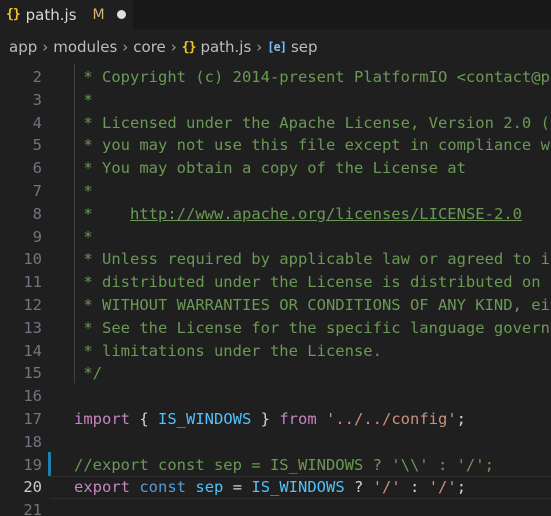  Describe the element at coordinates (32, 419) in the screenshot. I see `line-number: 17` at that location.